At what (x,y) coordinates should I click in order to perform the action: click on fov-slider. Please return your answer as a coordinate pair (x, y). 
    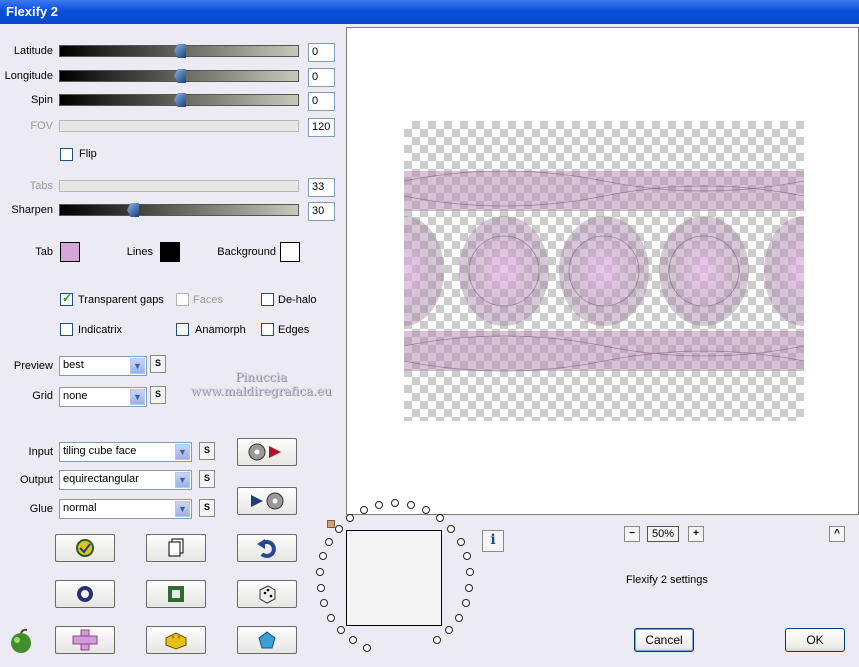
    Looking at the image, I should click on (179, 126).